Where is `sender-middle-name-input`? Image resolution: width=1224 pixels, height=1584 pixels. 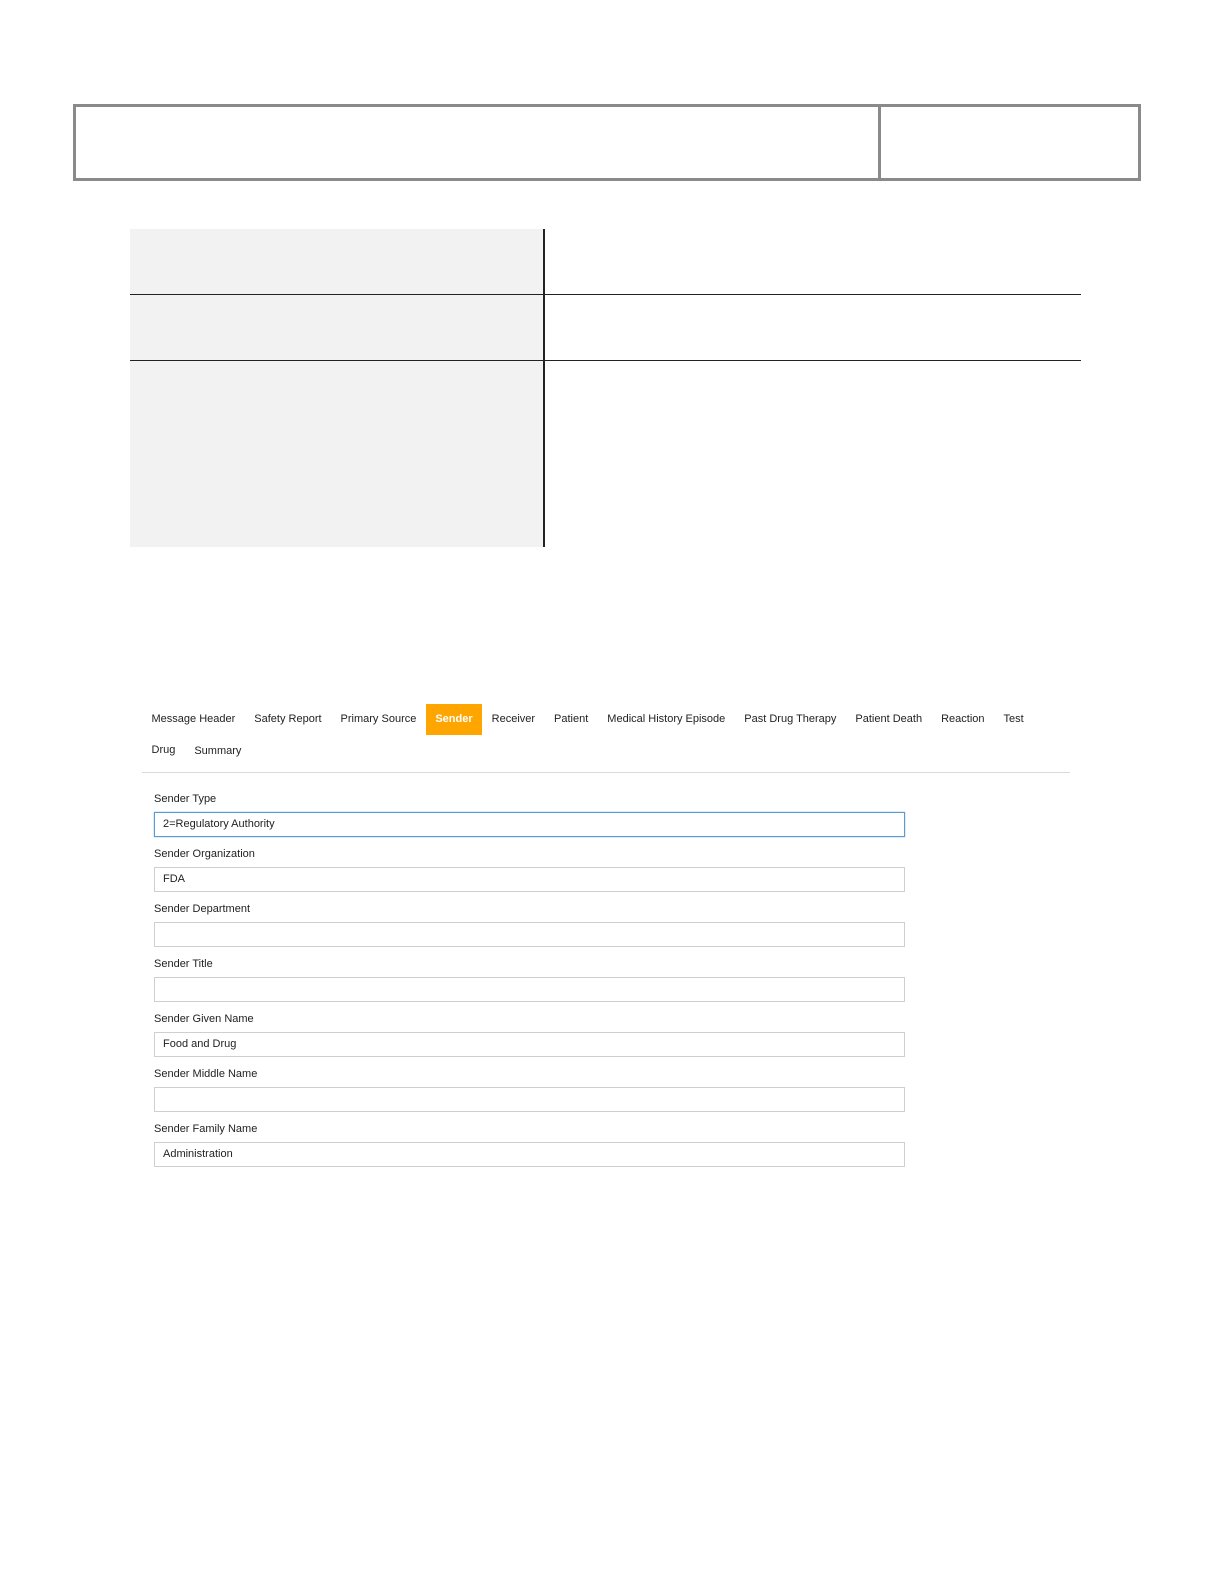
sender-middle-name-input is located at coordinates (529, 1099).